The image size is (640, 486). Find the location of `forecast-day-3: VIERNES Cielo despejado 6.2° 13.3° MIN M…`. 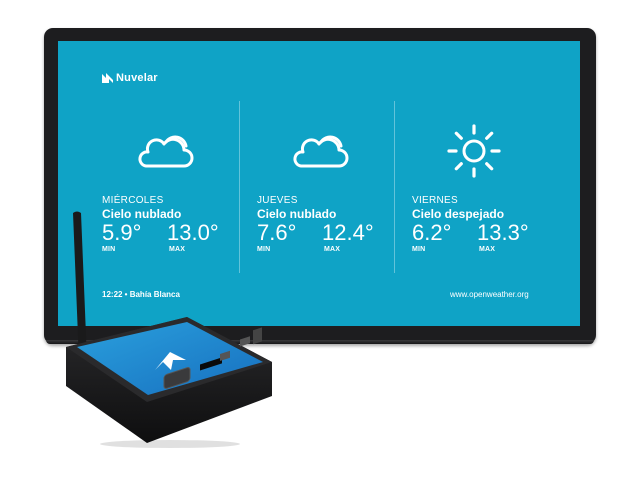

forecast-day-3: VIERNES Cielo despejado 6.2° 13.3° MIN M… is located at coordinates (487, 147).